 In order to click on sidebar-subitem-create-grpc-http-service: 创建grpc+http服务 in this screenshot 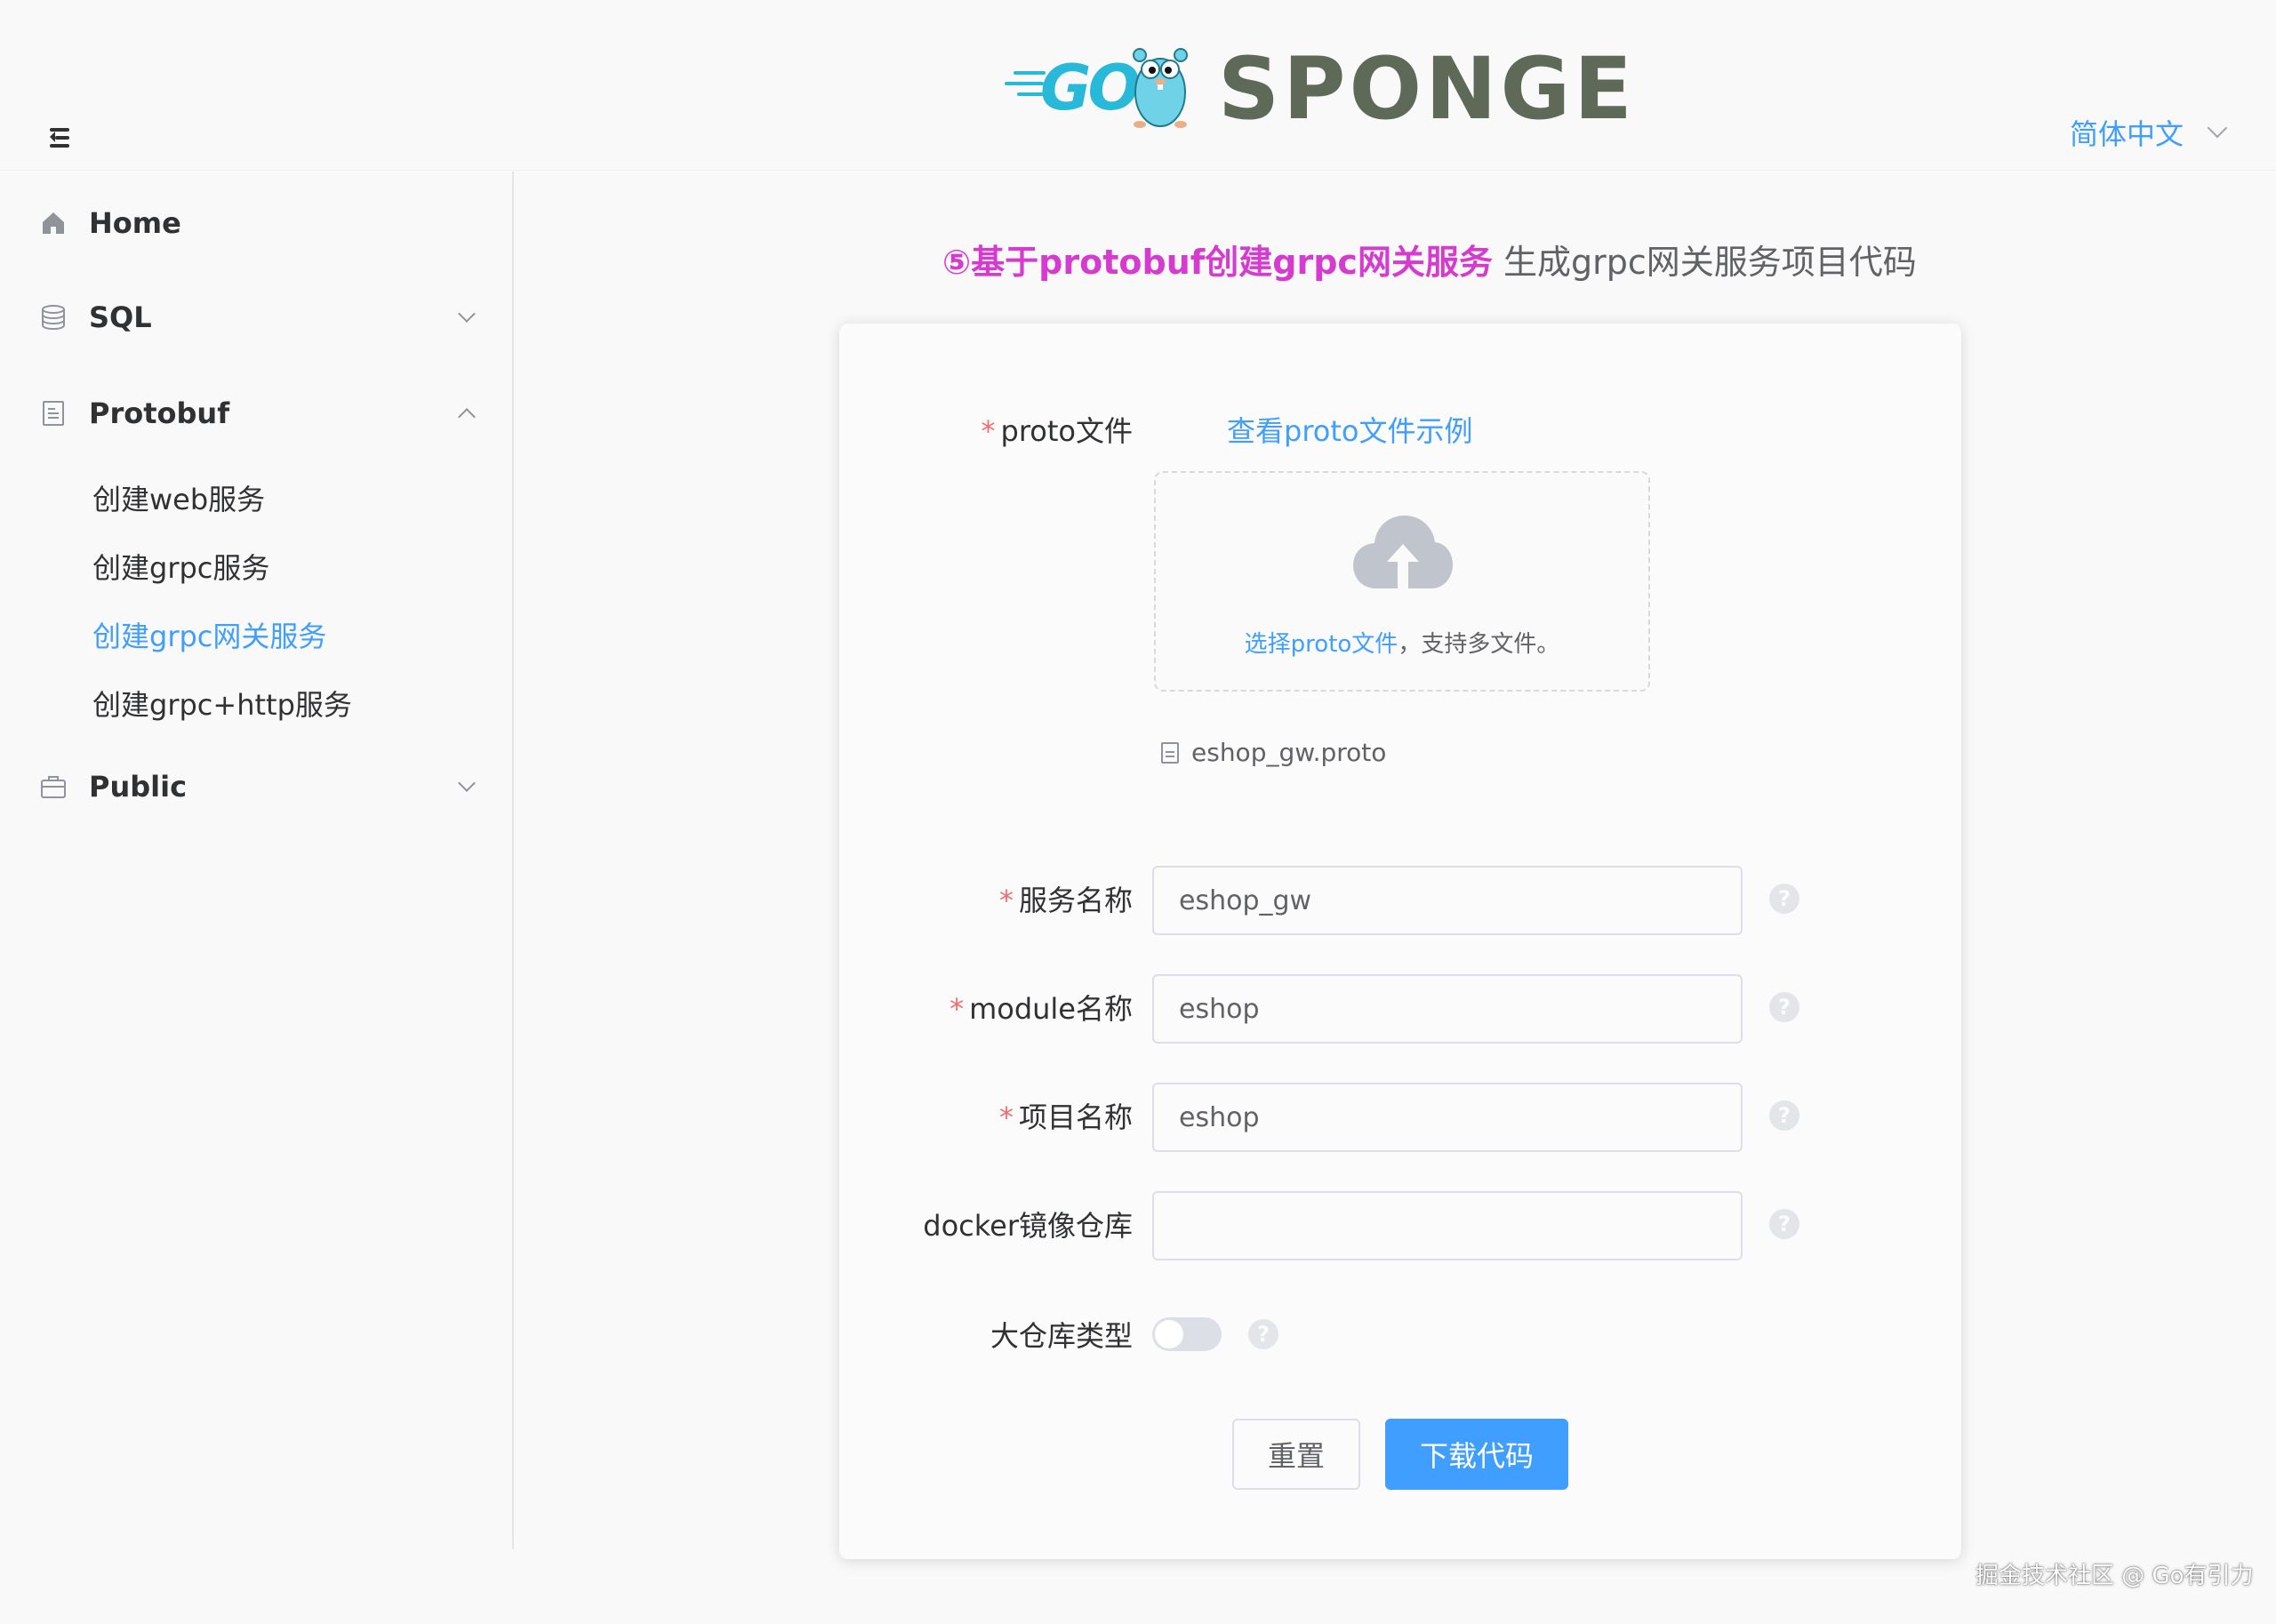, I will do `click(222, 703)`.